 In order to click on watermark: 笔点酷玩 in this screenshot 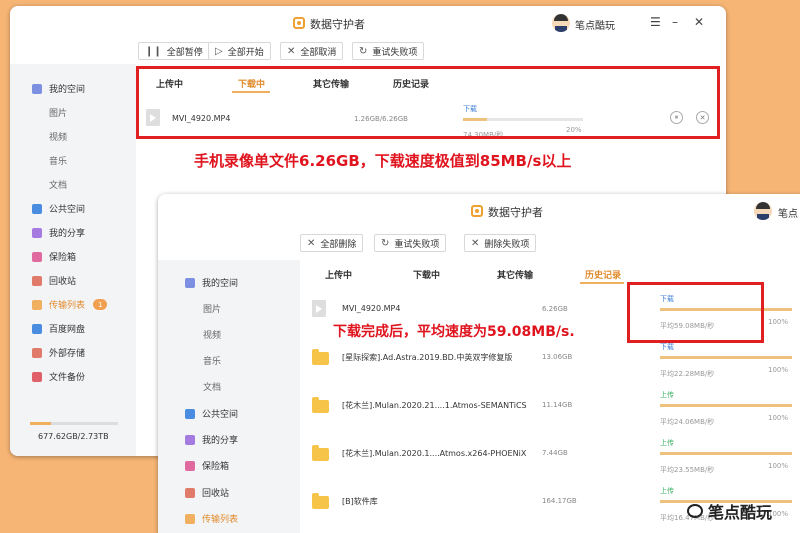, I will do `click(729, 511)`.